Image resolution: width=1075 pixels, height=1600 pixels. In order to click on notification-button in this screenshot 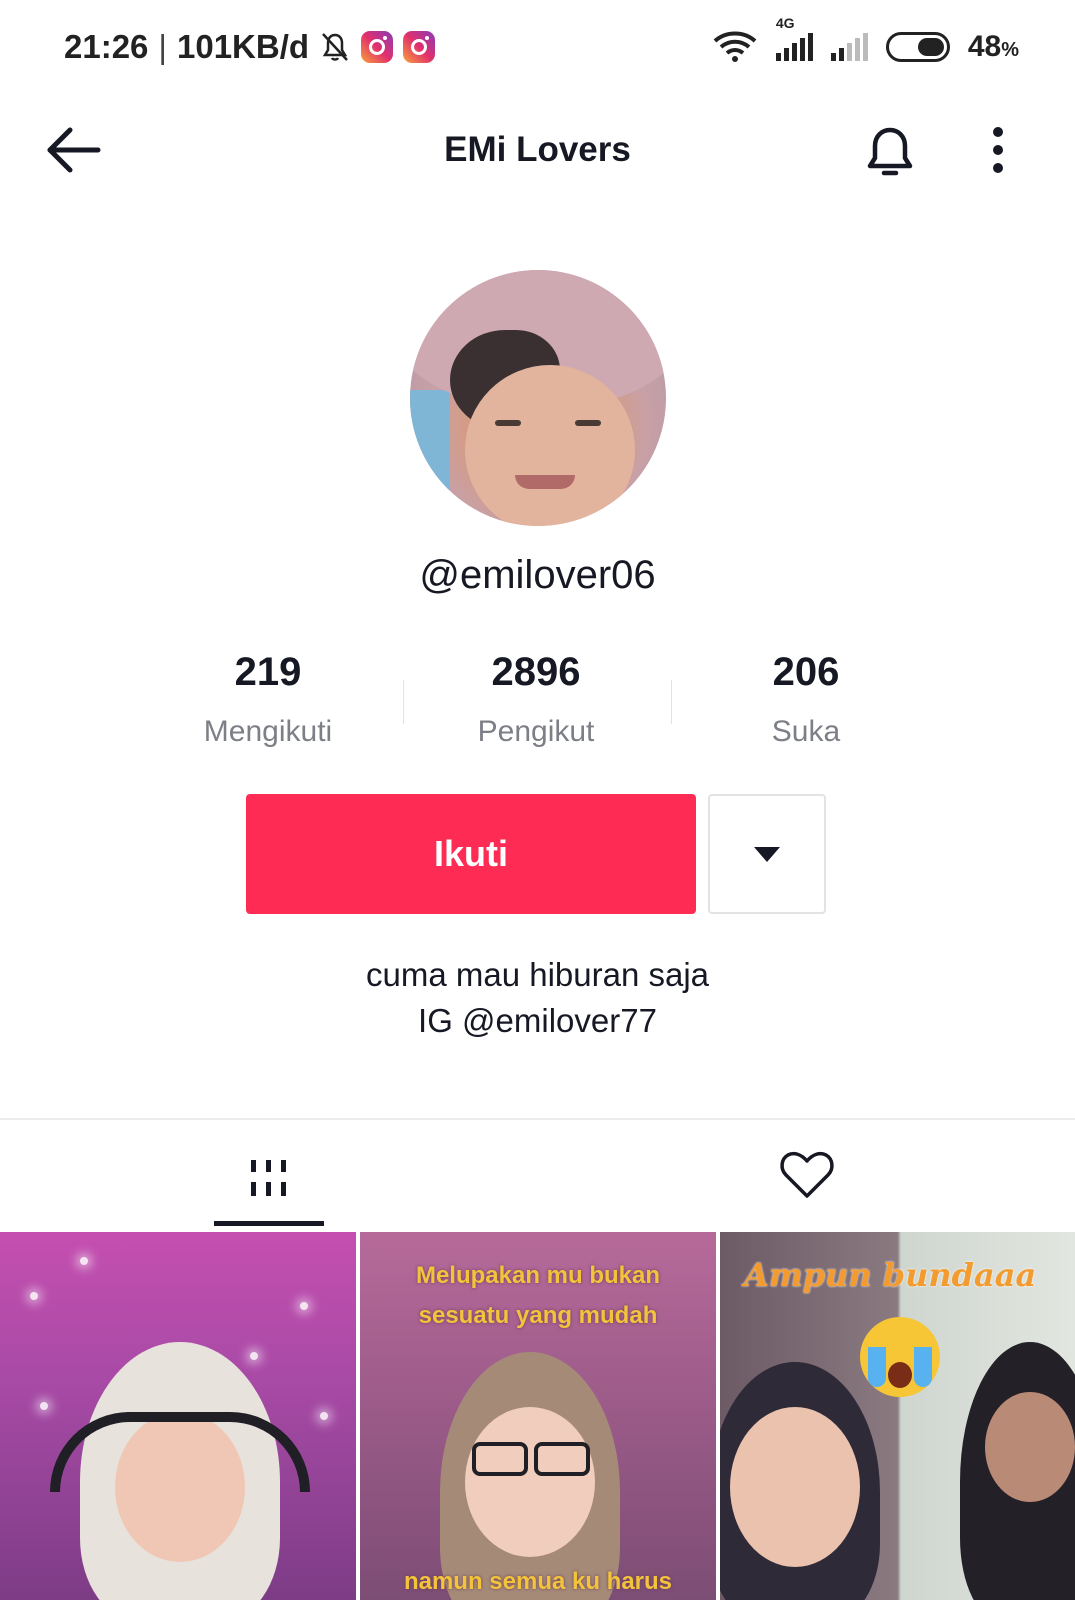, I will do `click(890, 152)`.